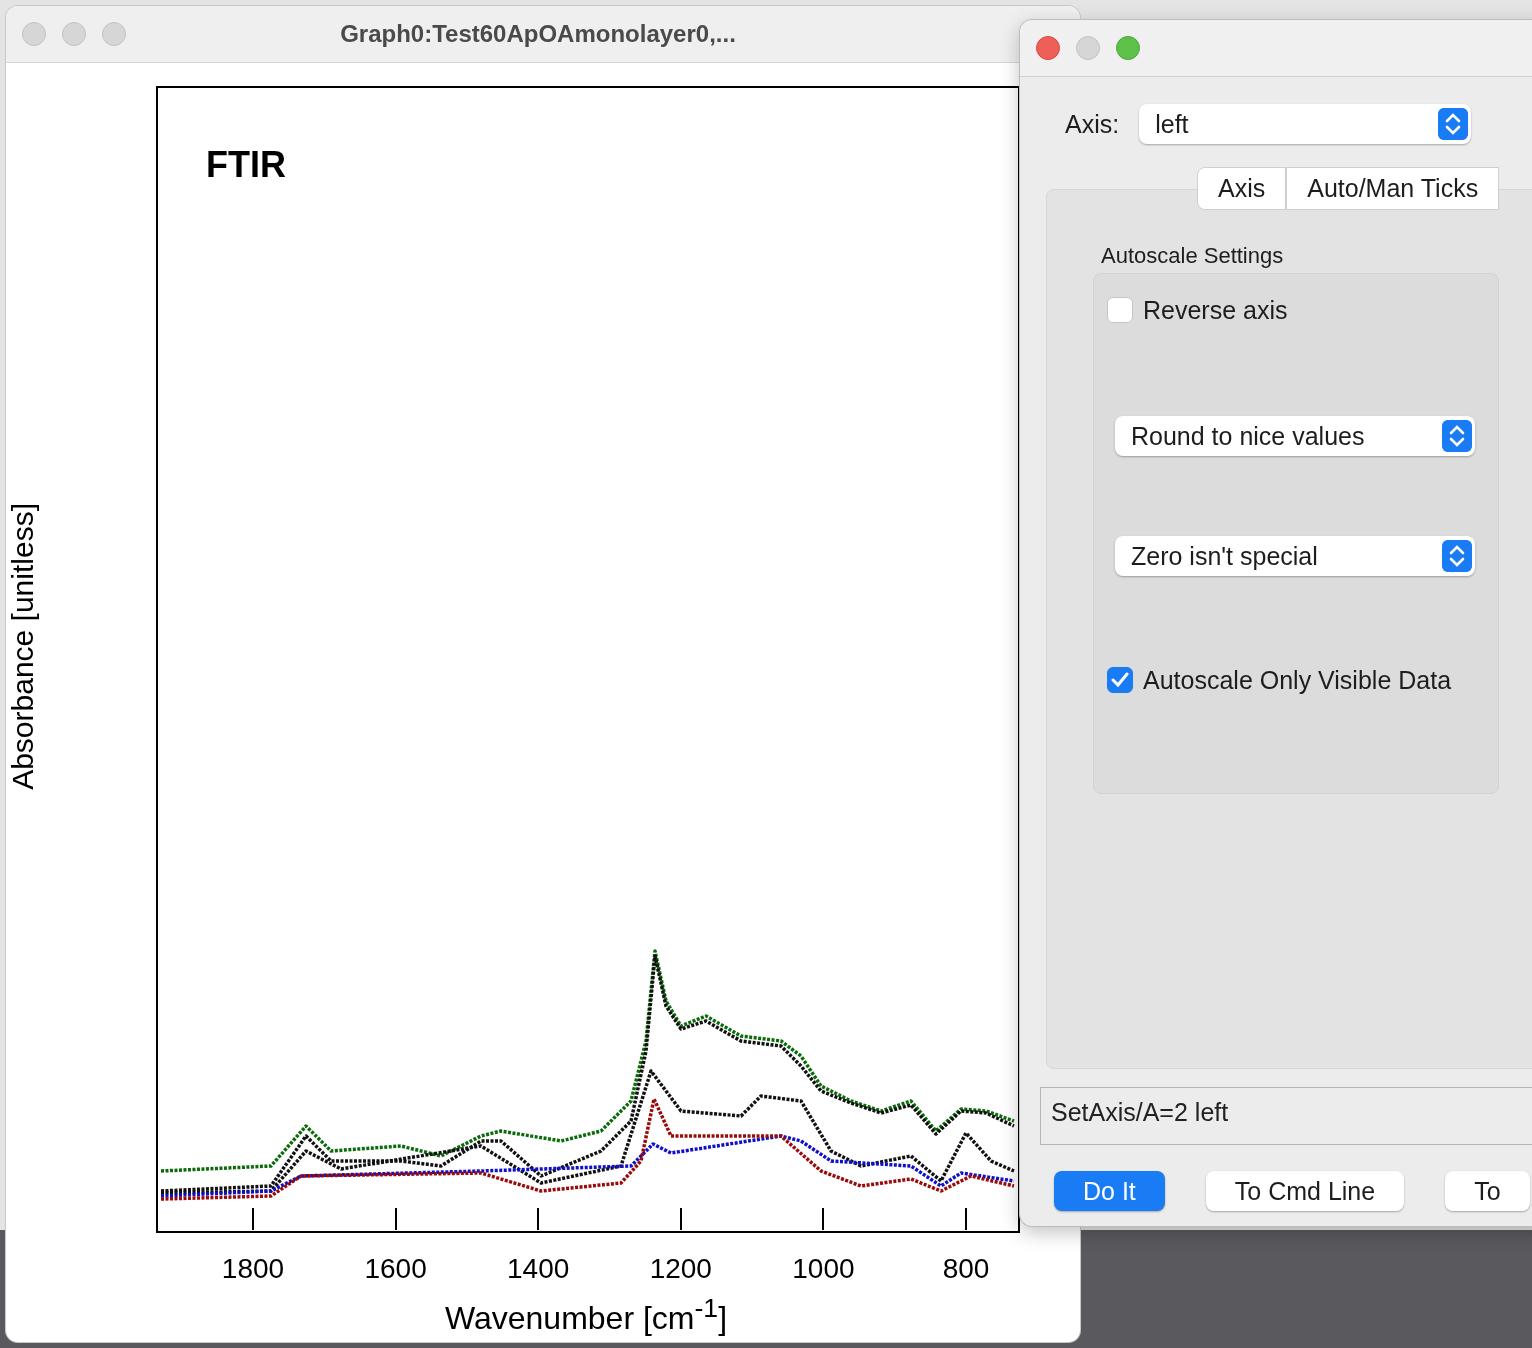 The height and width of the screenshot is (1348, 1532). I want to click on tick-label: 800, so click(966, 1269).